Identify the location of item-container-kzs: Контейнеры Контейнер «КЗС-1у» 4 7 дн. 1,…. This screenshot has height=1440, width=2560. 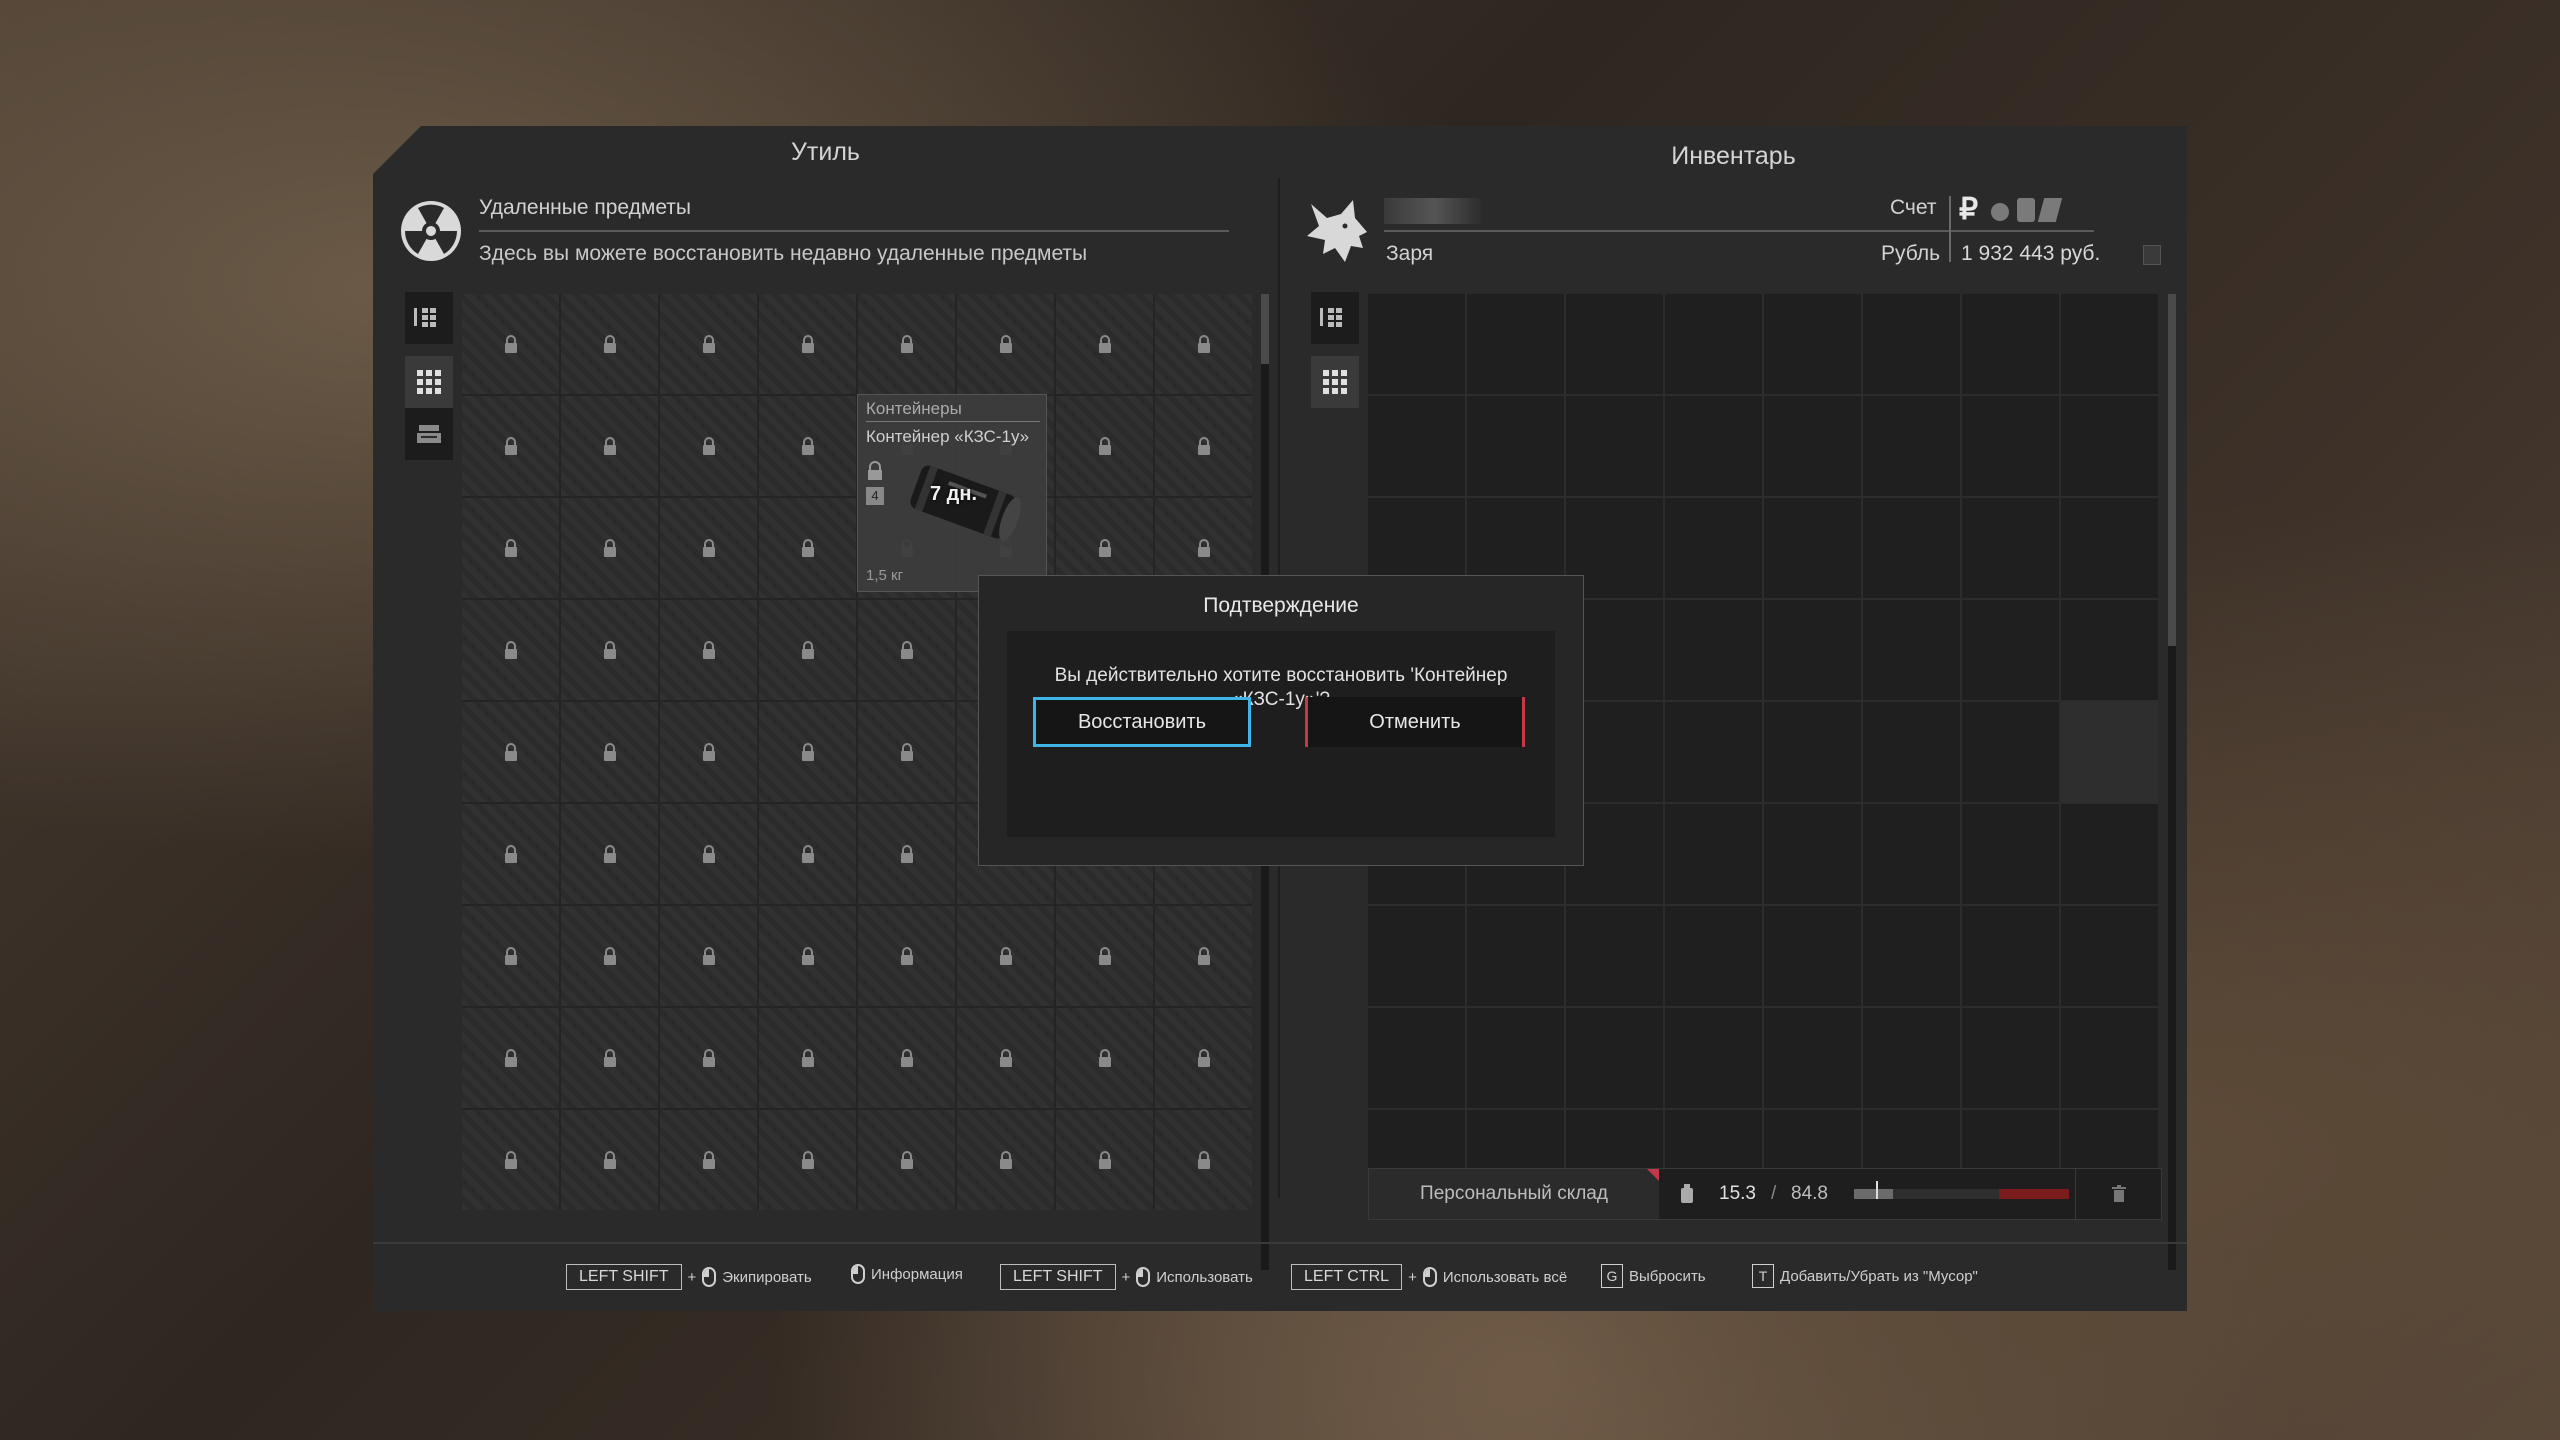
(952, 493).